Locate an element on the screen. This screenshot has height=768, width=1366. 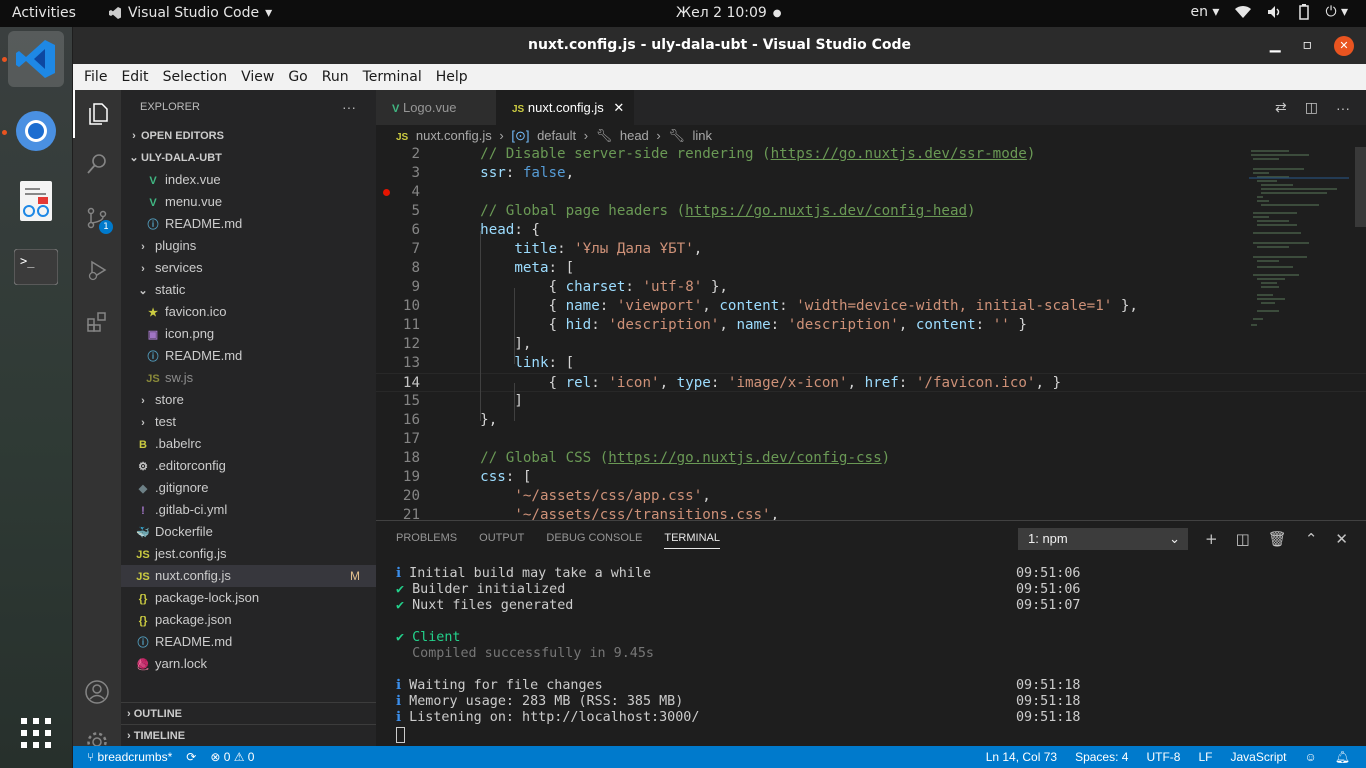
source-control-activity: 1 is located at coordinates (97, 218).